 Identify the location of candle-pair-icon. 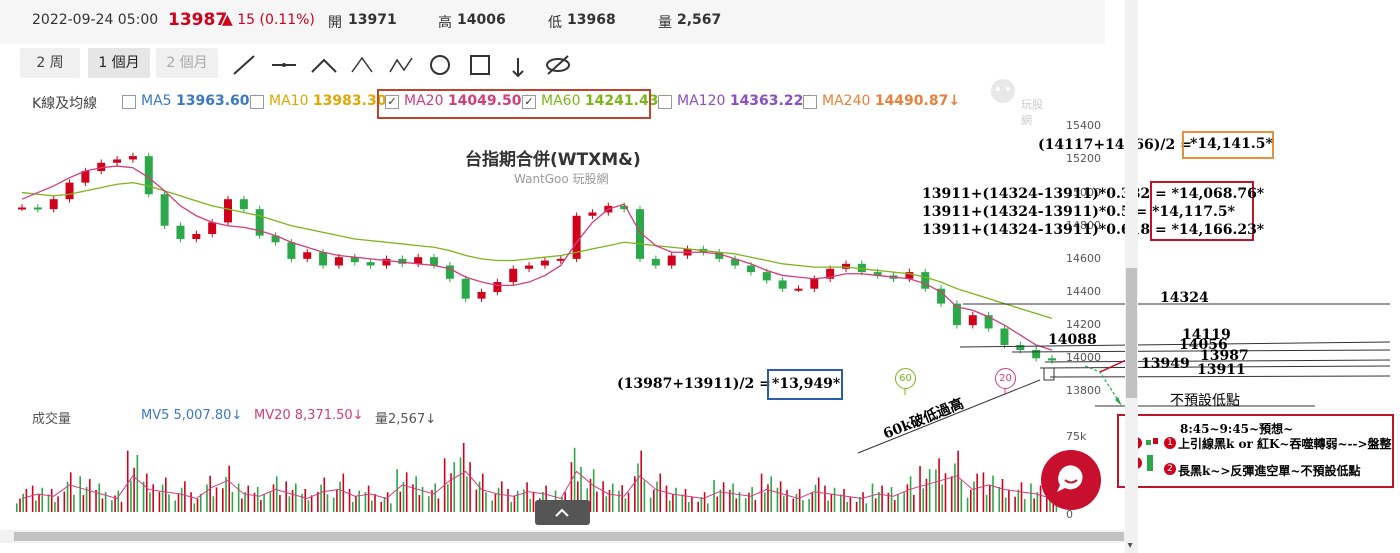
(1153, 442).